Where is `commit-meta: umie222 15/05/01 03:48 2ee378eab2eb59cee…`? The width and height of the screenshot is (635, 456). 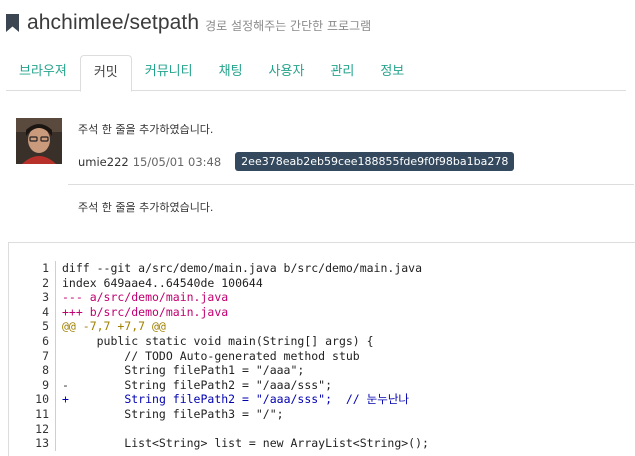
commit-meta: umie222 15/05/01 03:48 2ee378eab2eb59cee… is located at coordinates (296, 161).